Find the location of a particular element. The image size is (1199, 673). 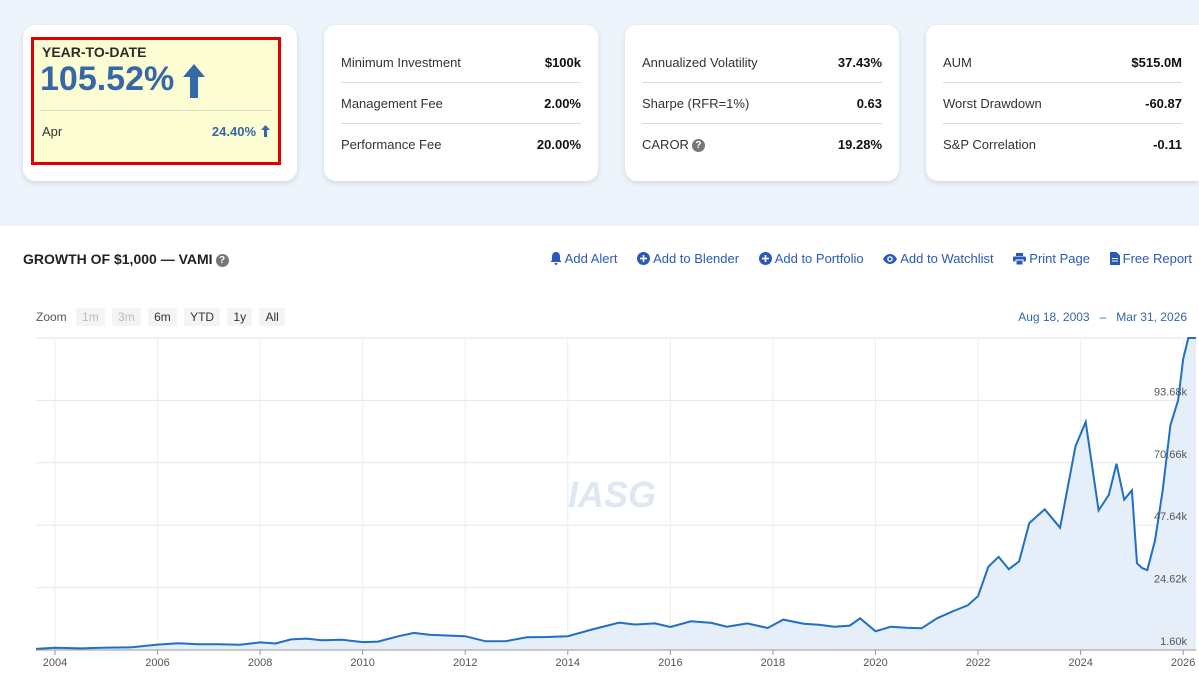

ytd-highlight-box: YEAR-TO-DATE 105.52% Apr 24.40% is located at coordinates (156, 101).